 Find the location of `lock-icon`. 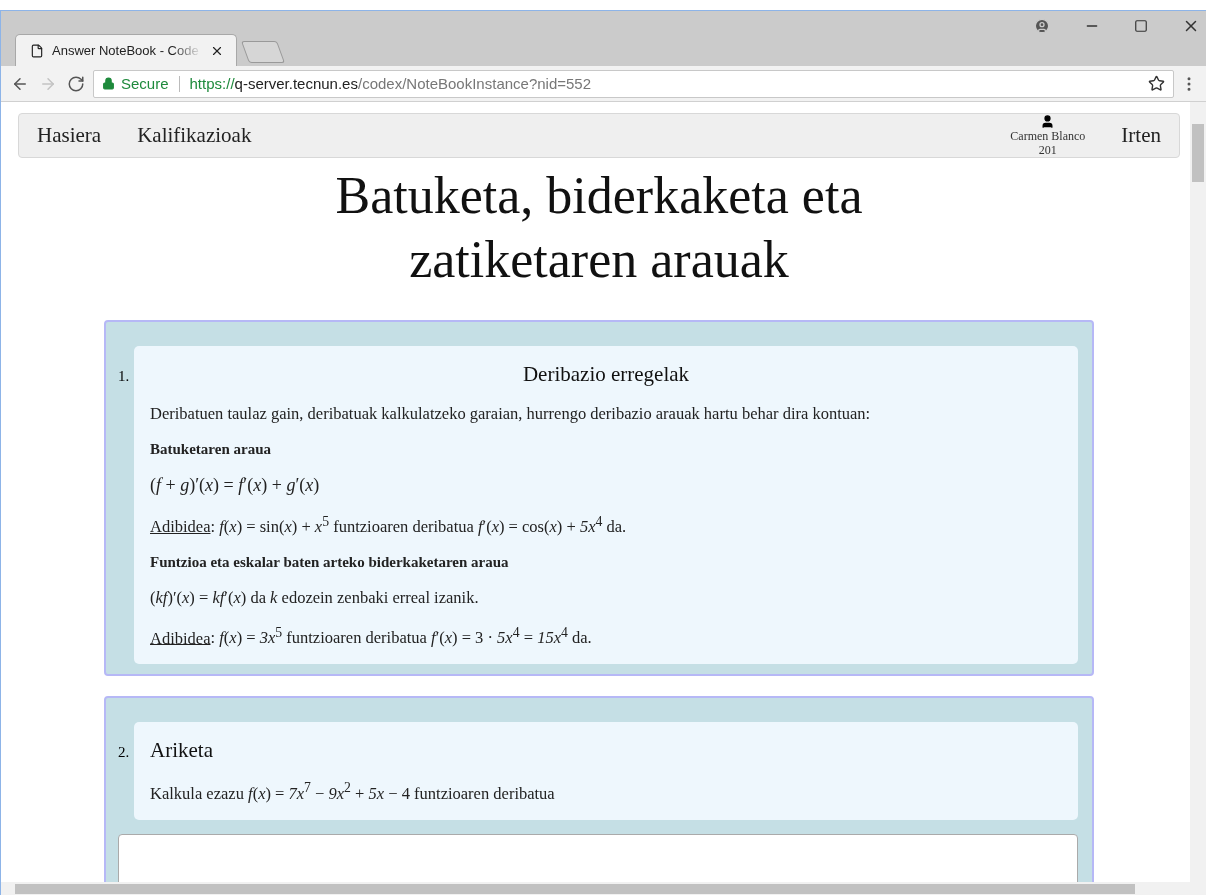

lock-icon is located at coordinates (108, 83).